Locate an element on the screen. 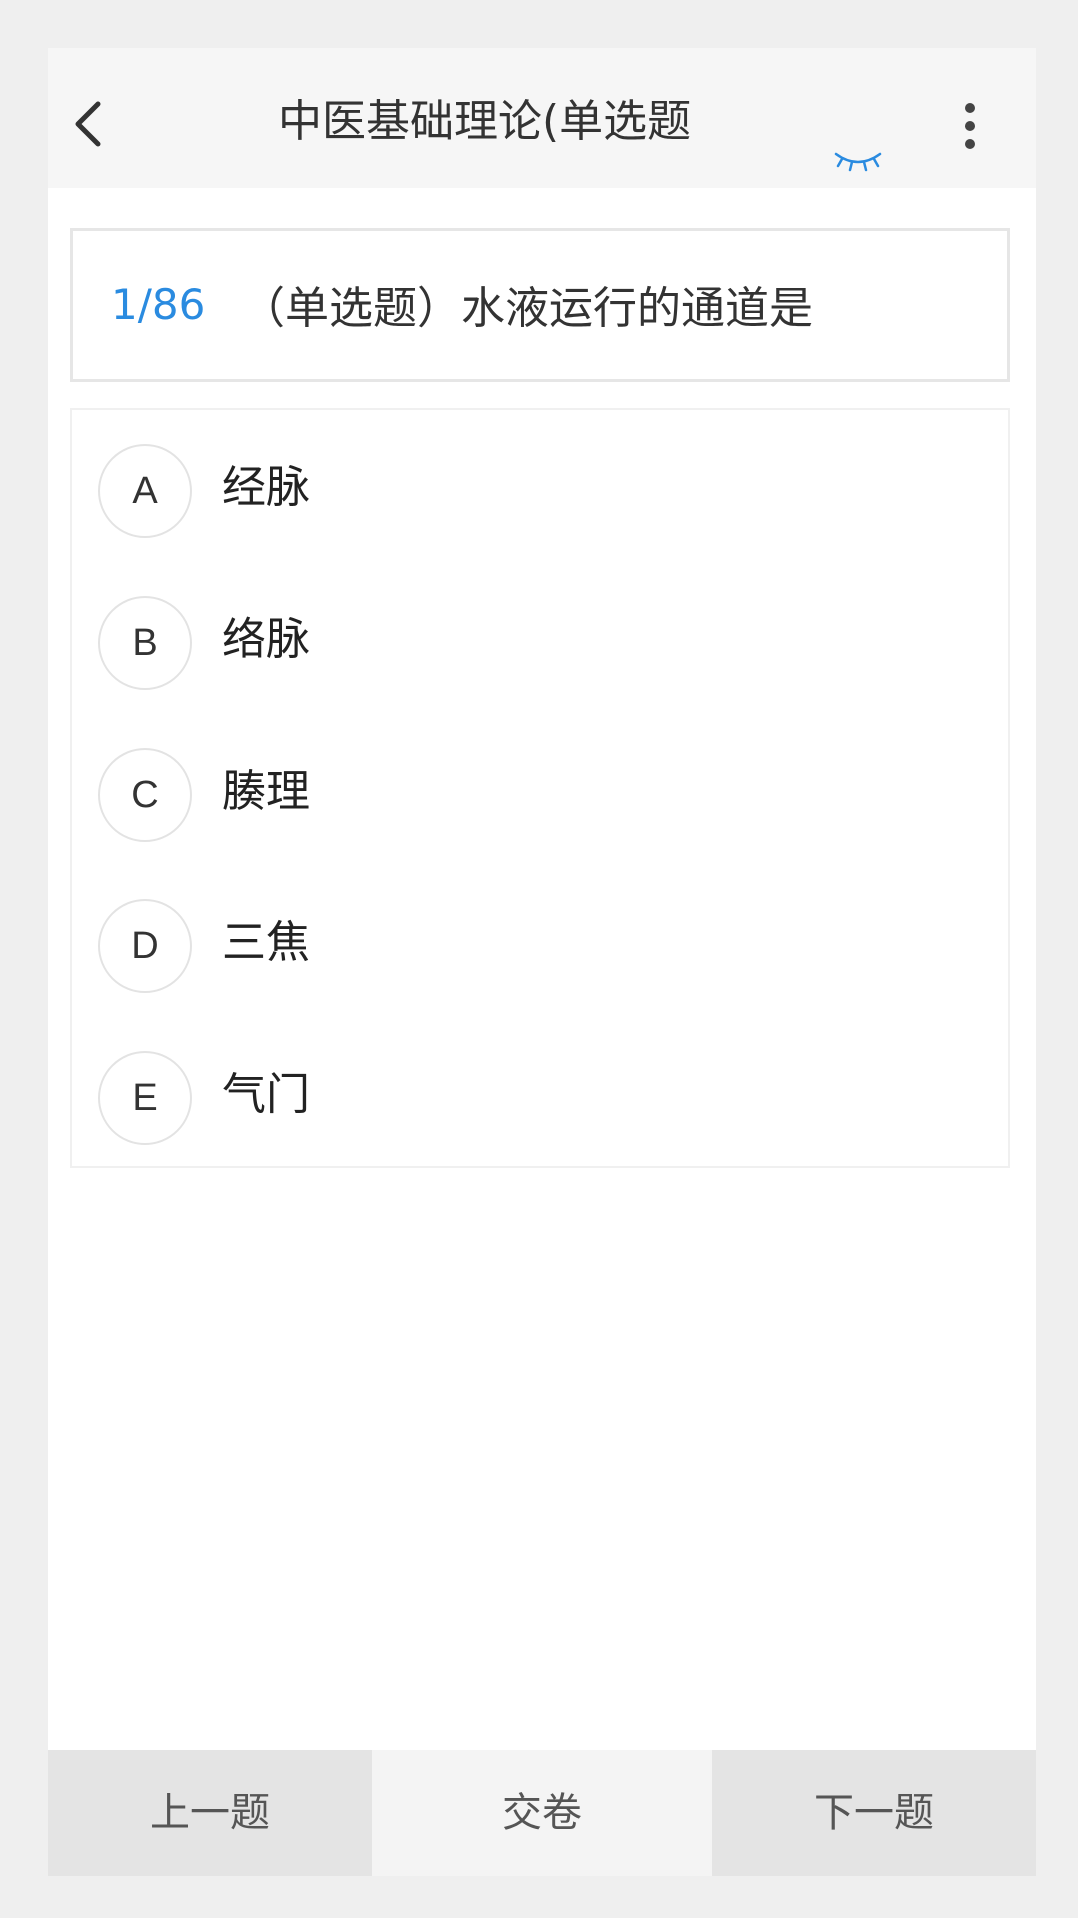 The height and width of the screenshot is (1918, 1078). more-vertical-icon is located at coordinates (970, 126).